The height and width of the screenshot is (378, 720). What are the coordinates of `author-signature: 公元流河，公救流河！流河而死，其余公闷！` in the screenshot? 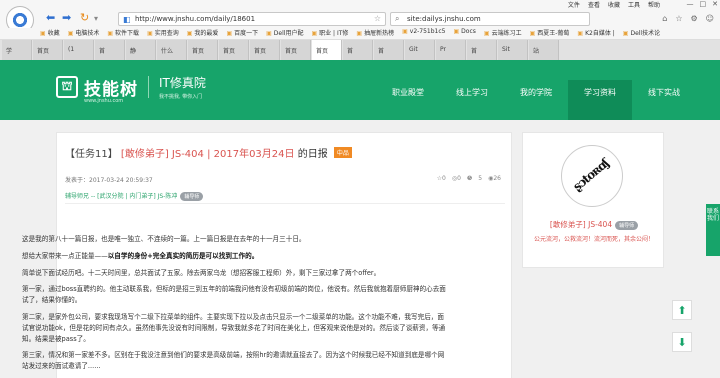 It's located at (593, 239).